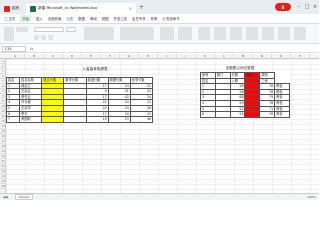 Image resolution: width=320 pixels, height=240 pixels. Describe the element at coordinates (68, 8) in the screenshot. I see `tab-label: 新建 Microsoft_xx Worksheet.xlsx` at that location.